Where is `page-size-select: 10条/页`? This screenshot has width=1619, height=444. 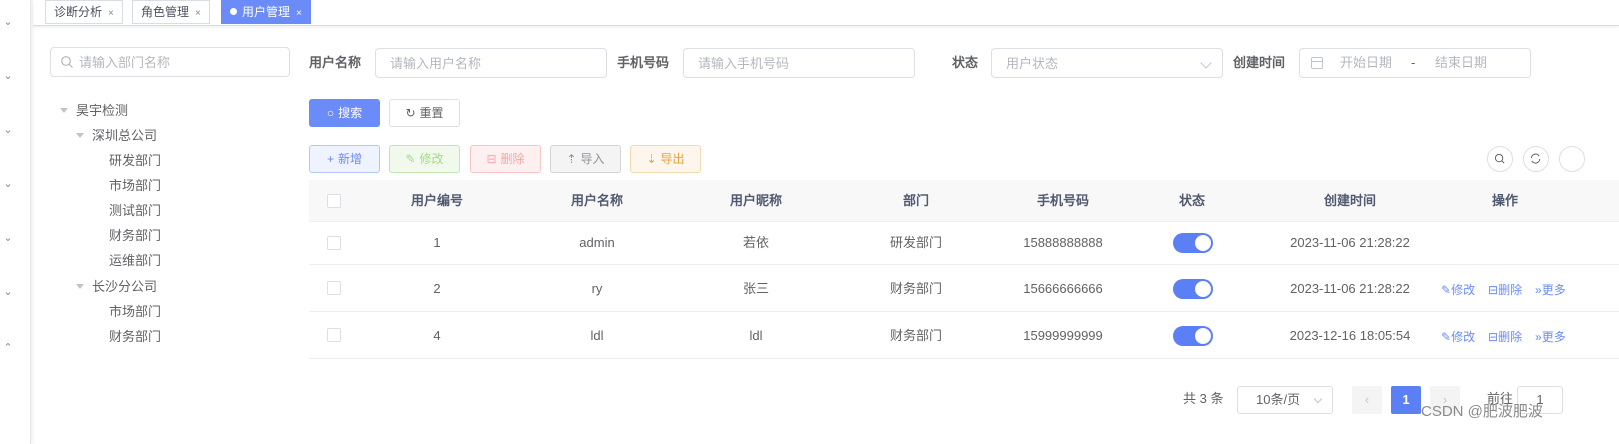 page-size-select: 10条/页 is located at coordinates (1285, 400).